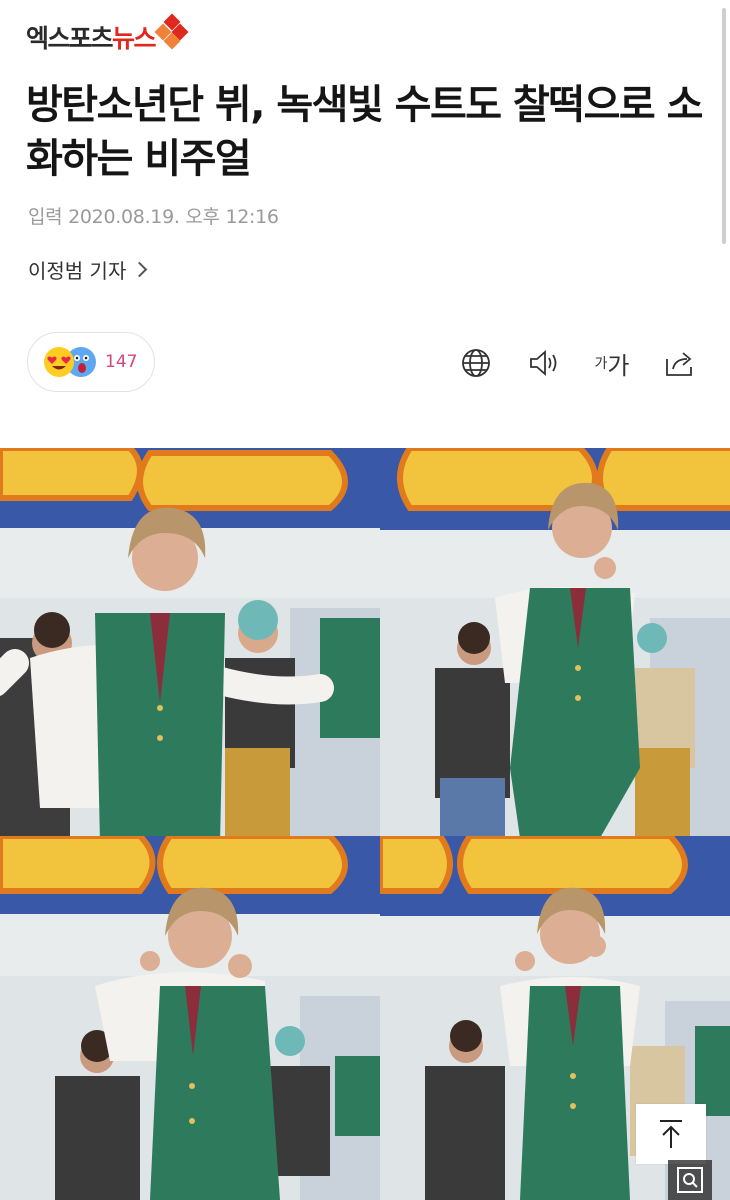  What do you see at coordinates (171, 31) in the screenshot?
I see `logo-diamonds-icon` at bounding box center [171, 31].